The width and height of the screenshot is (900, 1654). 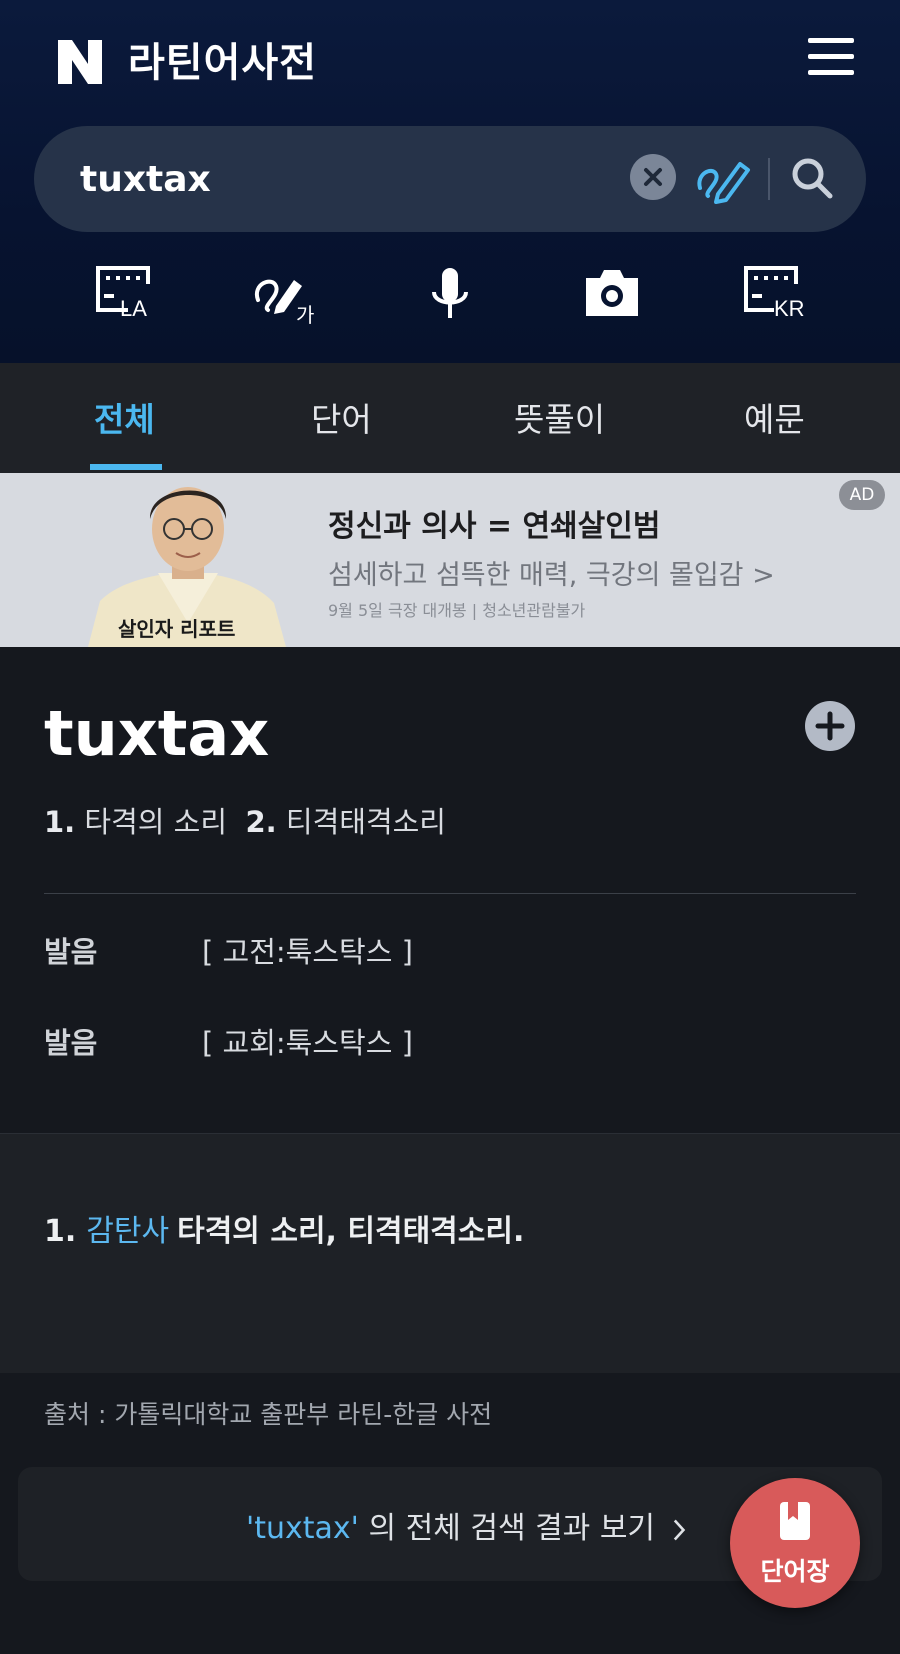 What do you see at coordinates (812, 178) in the screenshot?
I see `search-icon` at bounding box center [812, 178].